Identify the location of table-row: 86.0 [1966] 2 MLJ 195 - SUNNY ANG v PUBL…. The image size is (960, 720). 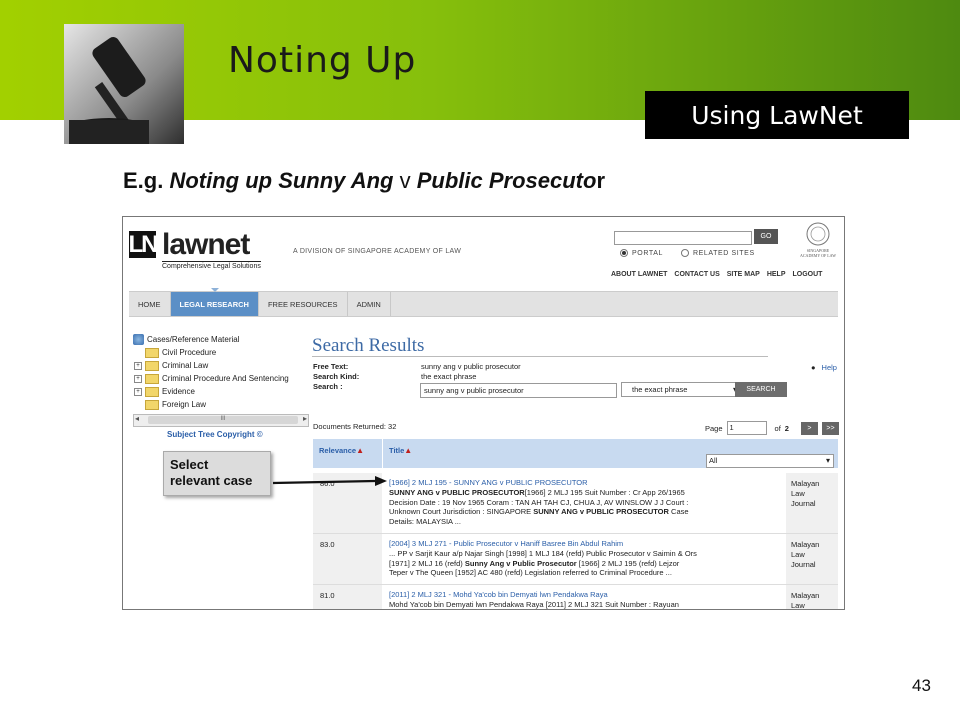
(575, 503).